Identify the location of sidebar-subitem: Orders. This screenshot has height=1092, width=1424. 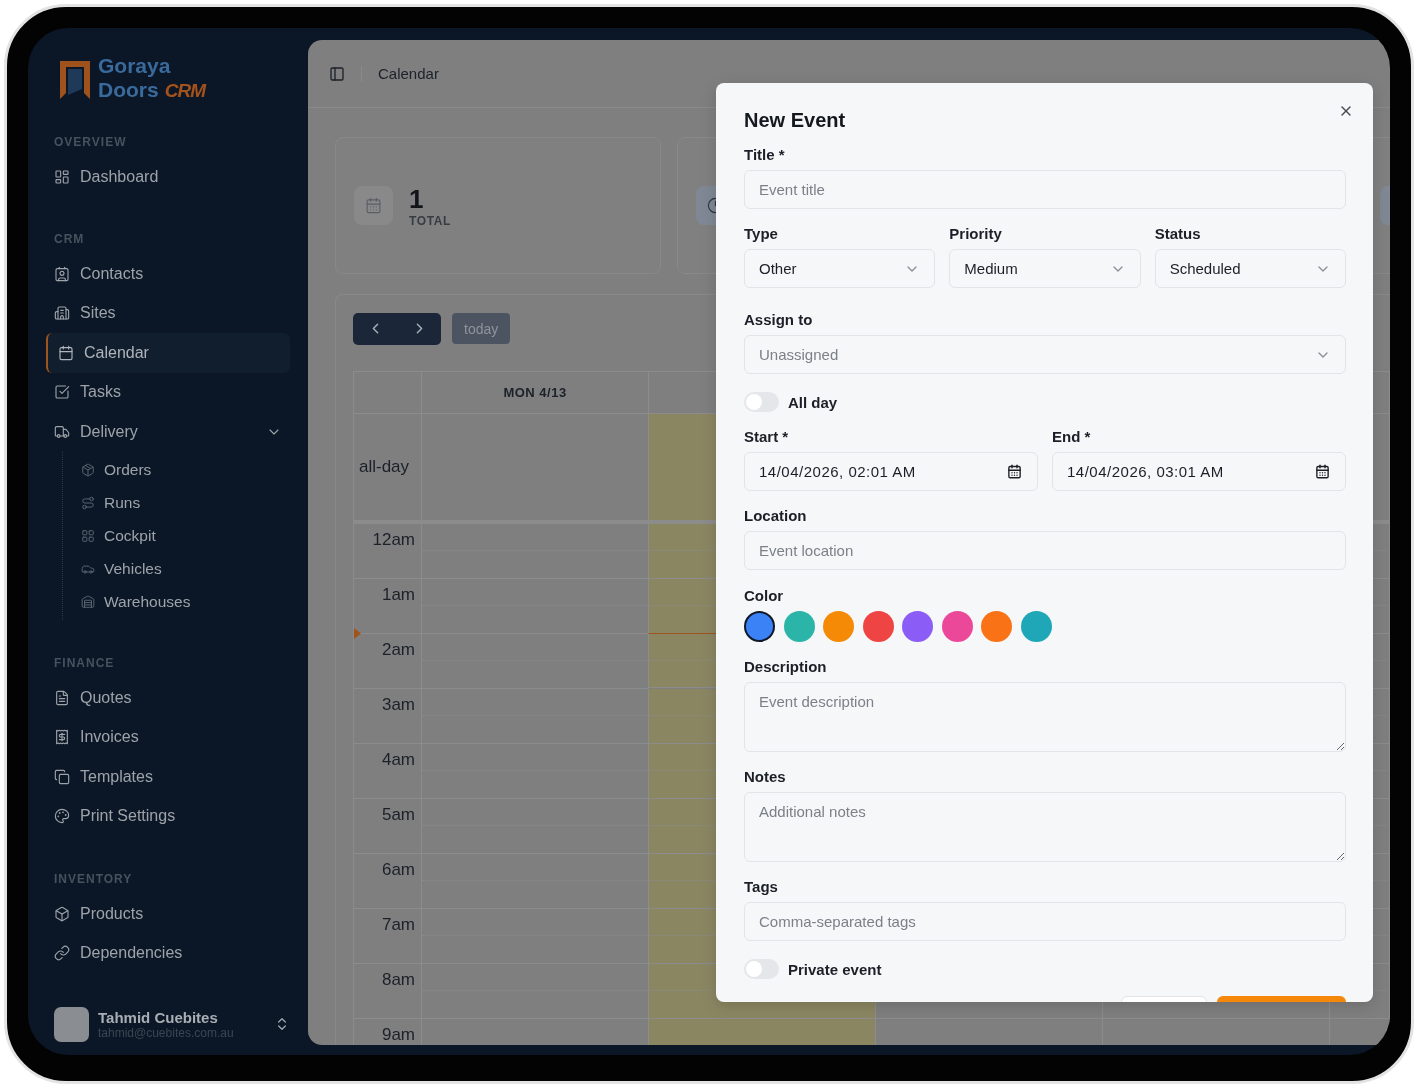
(176, 470).